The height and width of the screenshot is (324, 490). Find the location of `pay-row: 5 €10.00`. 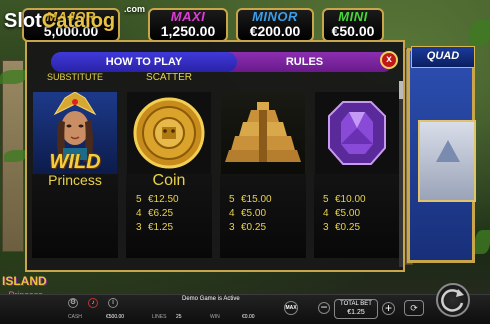

pay-row: 5 €10.00 is located at coordinates (344, 199).